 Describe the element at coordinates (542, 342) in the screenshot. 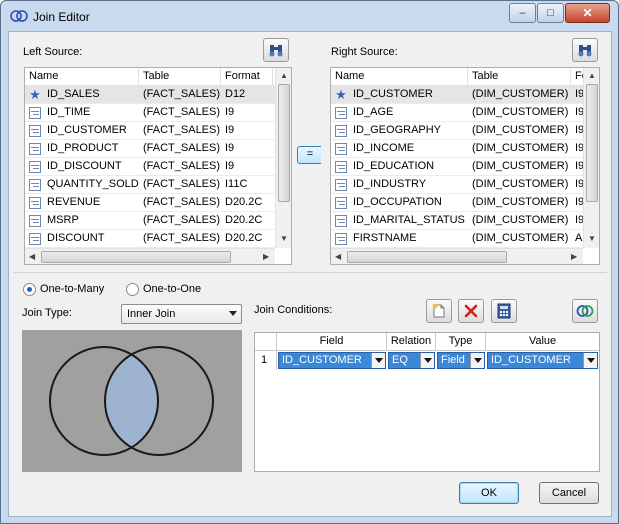

I see `column-header-value: Value` at that location.